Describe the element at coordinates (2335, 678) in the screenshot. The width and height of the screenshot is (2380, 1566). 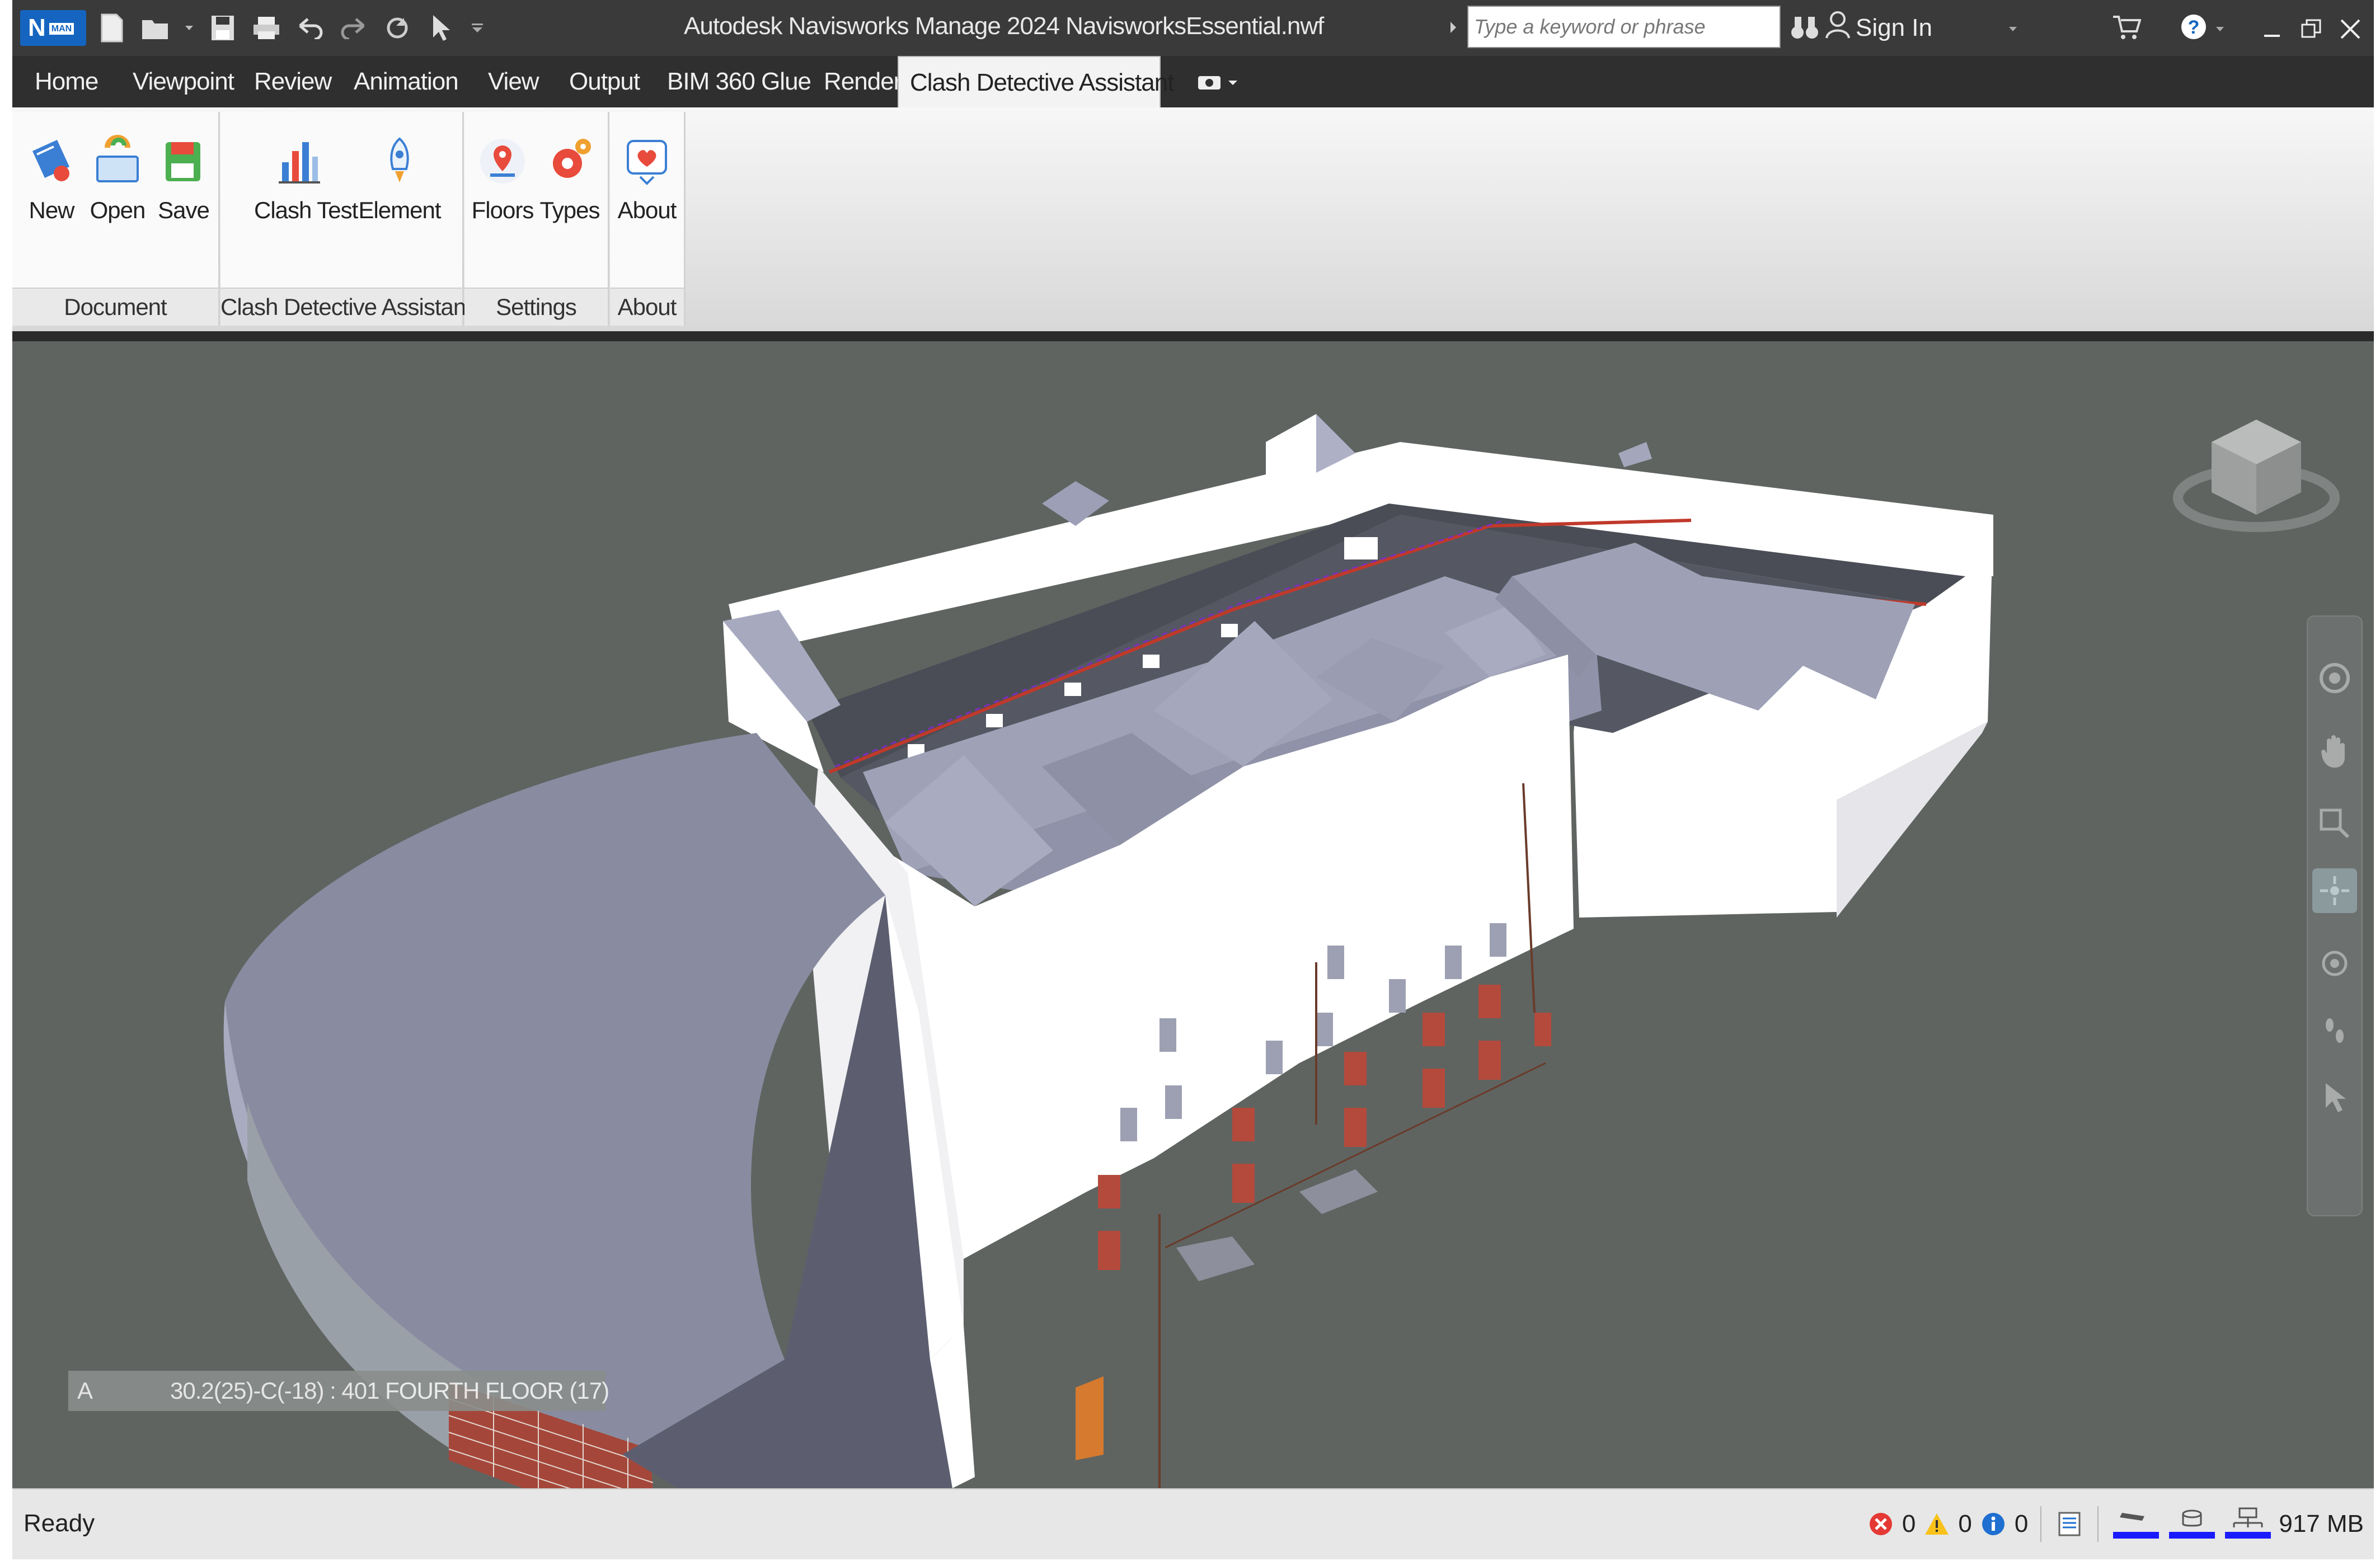
I see `steering-wheel-icon` at that location.